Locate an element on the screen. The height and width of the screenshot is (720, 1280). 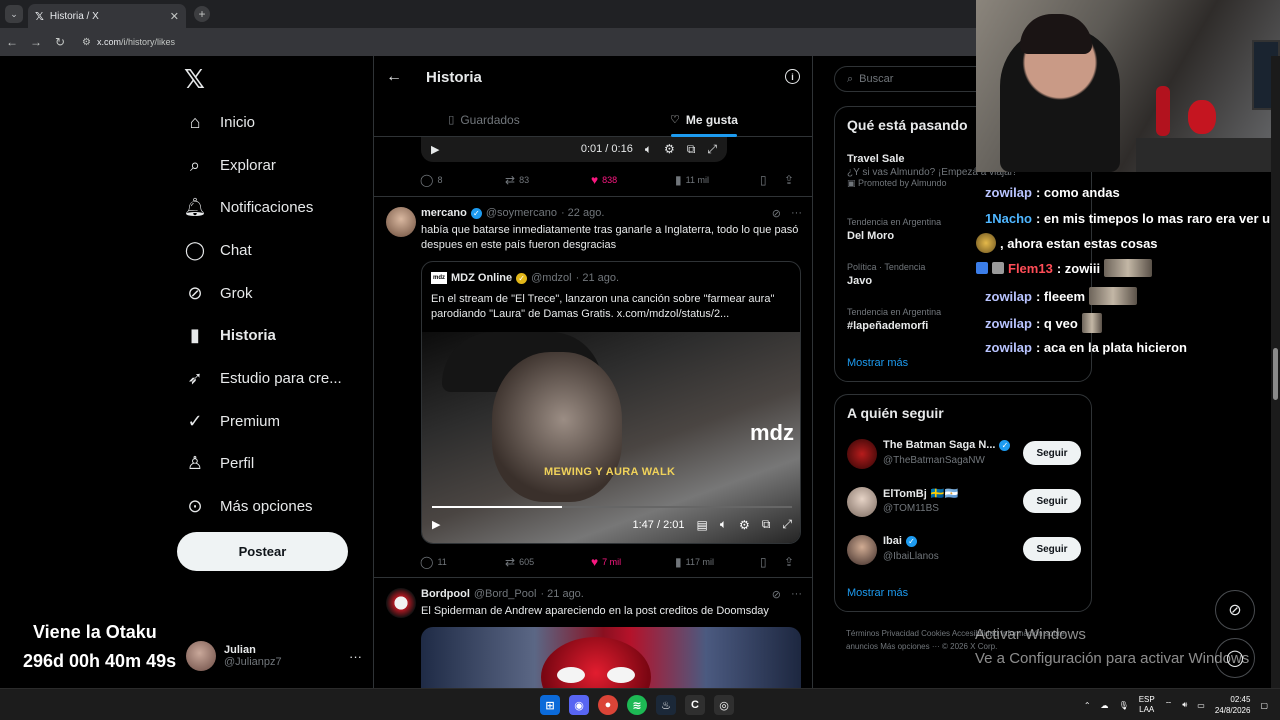
battery-icon: ▭ is located at coordinates (1201, 705).